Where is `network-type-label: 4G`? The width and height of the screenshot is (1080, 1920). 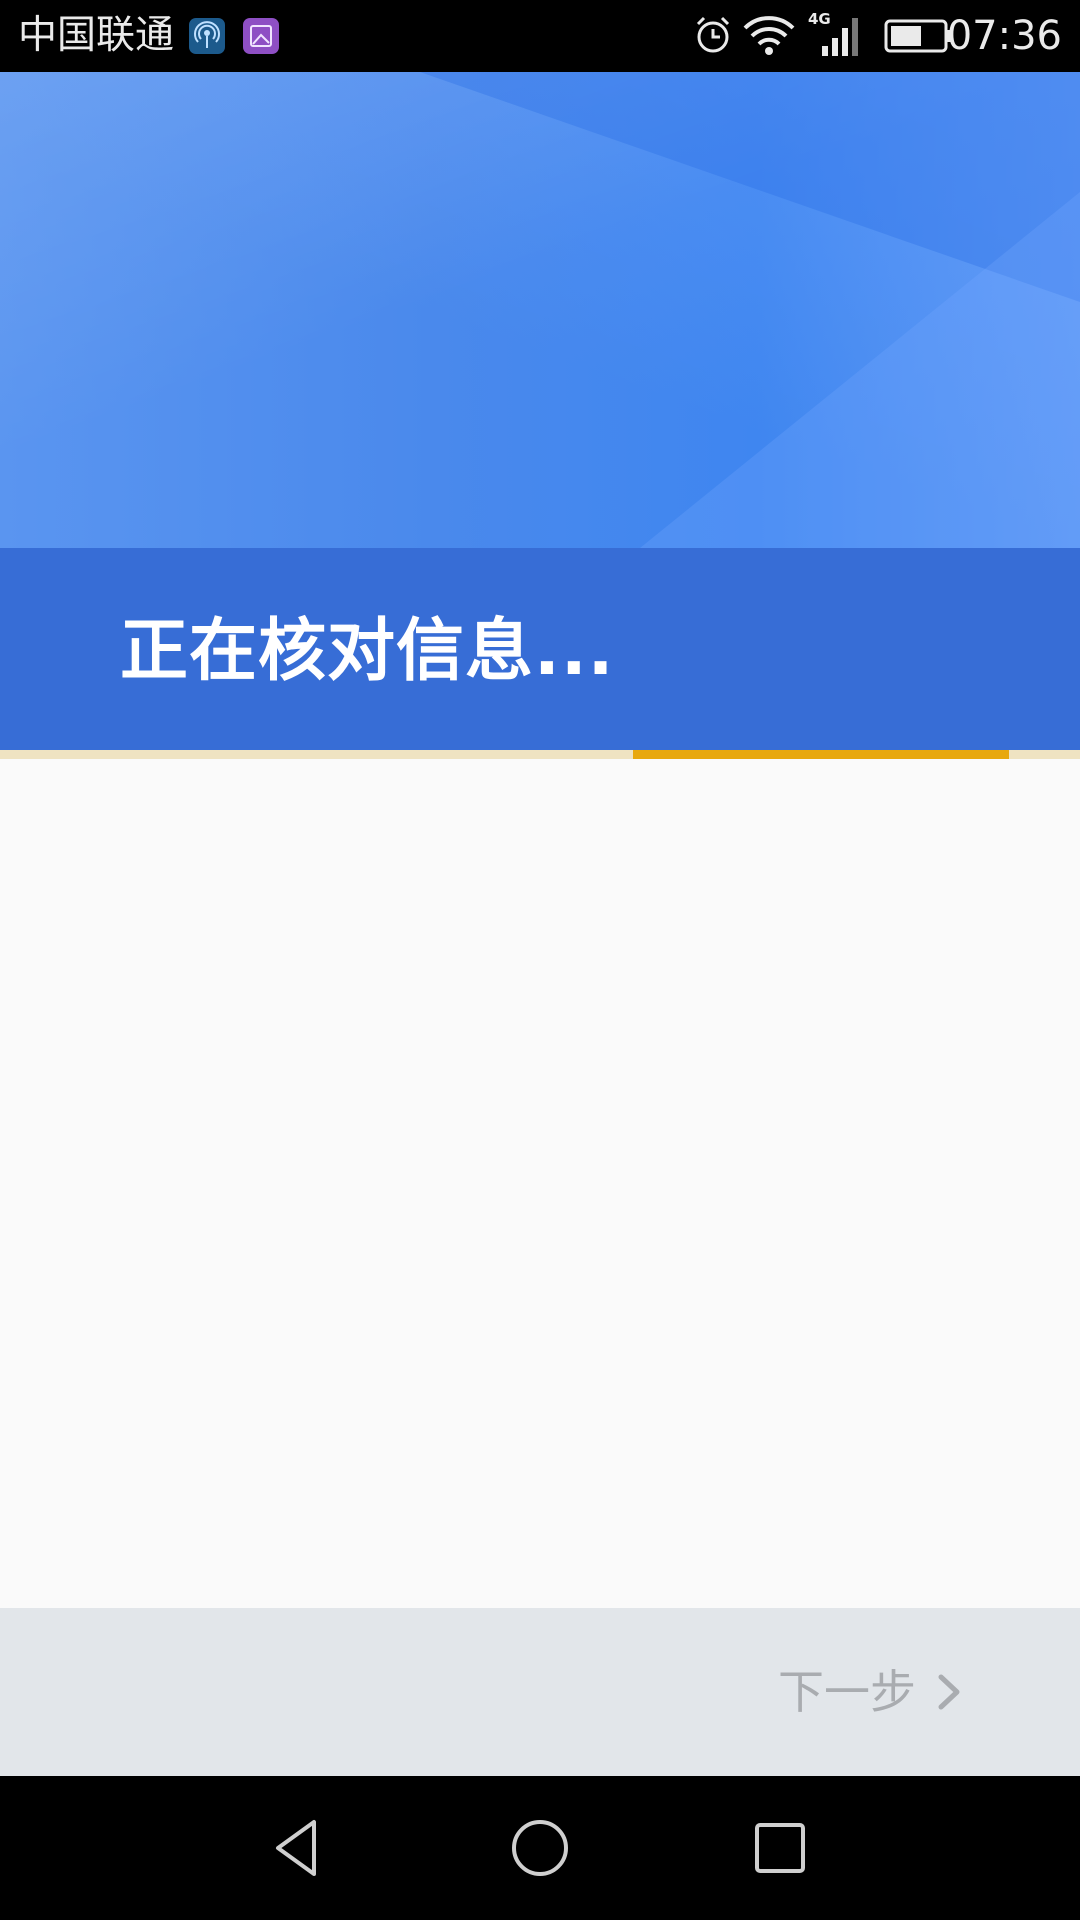 network-type-label: 4G is located at coordinates (819, 19).